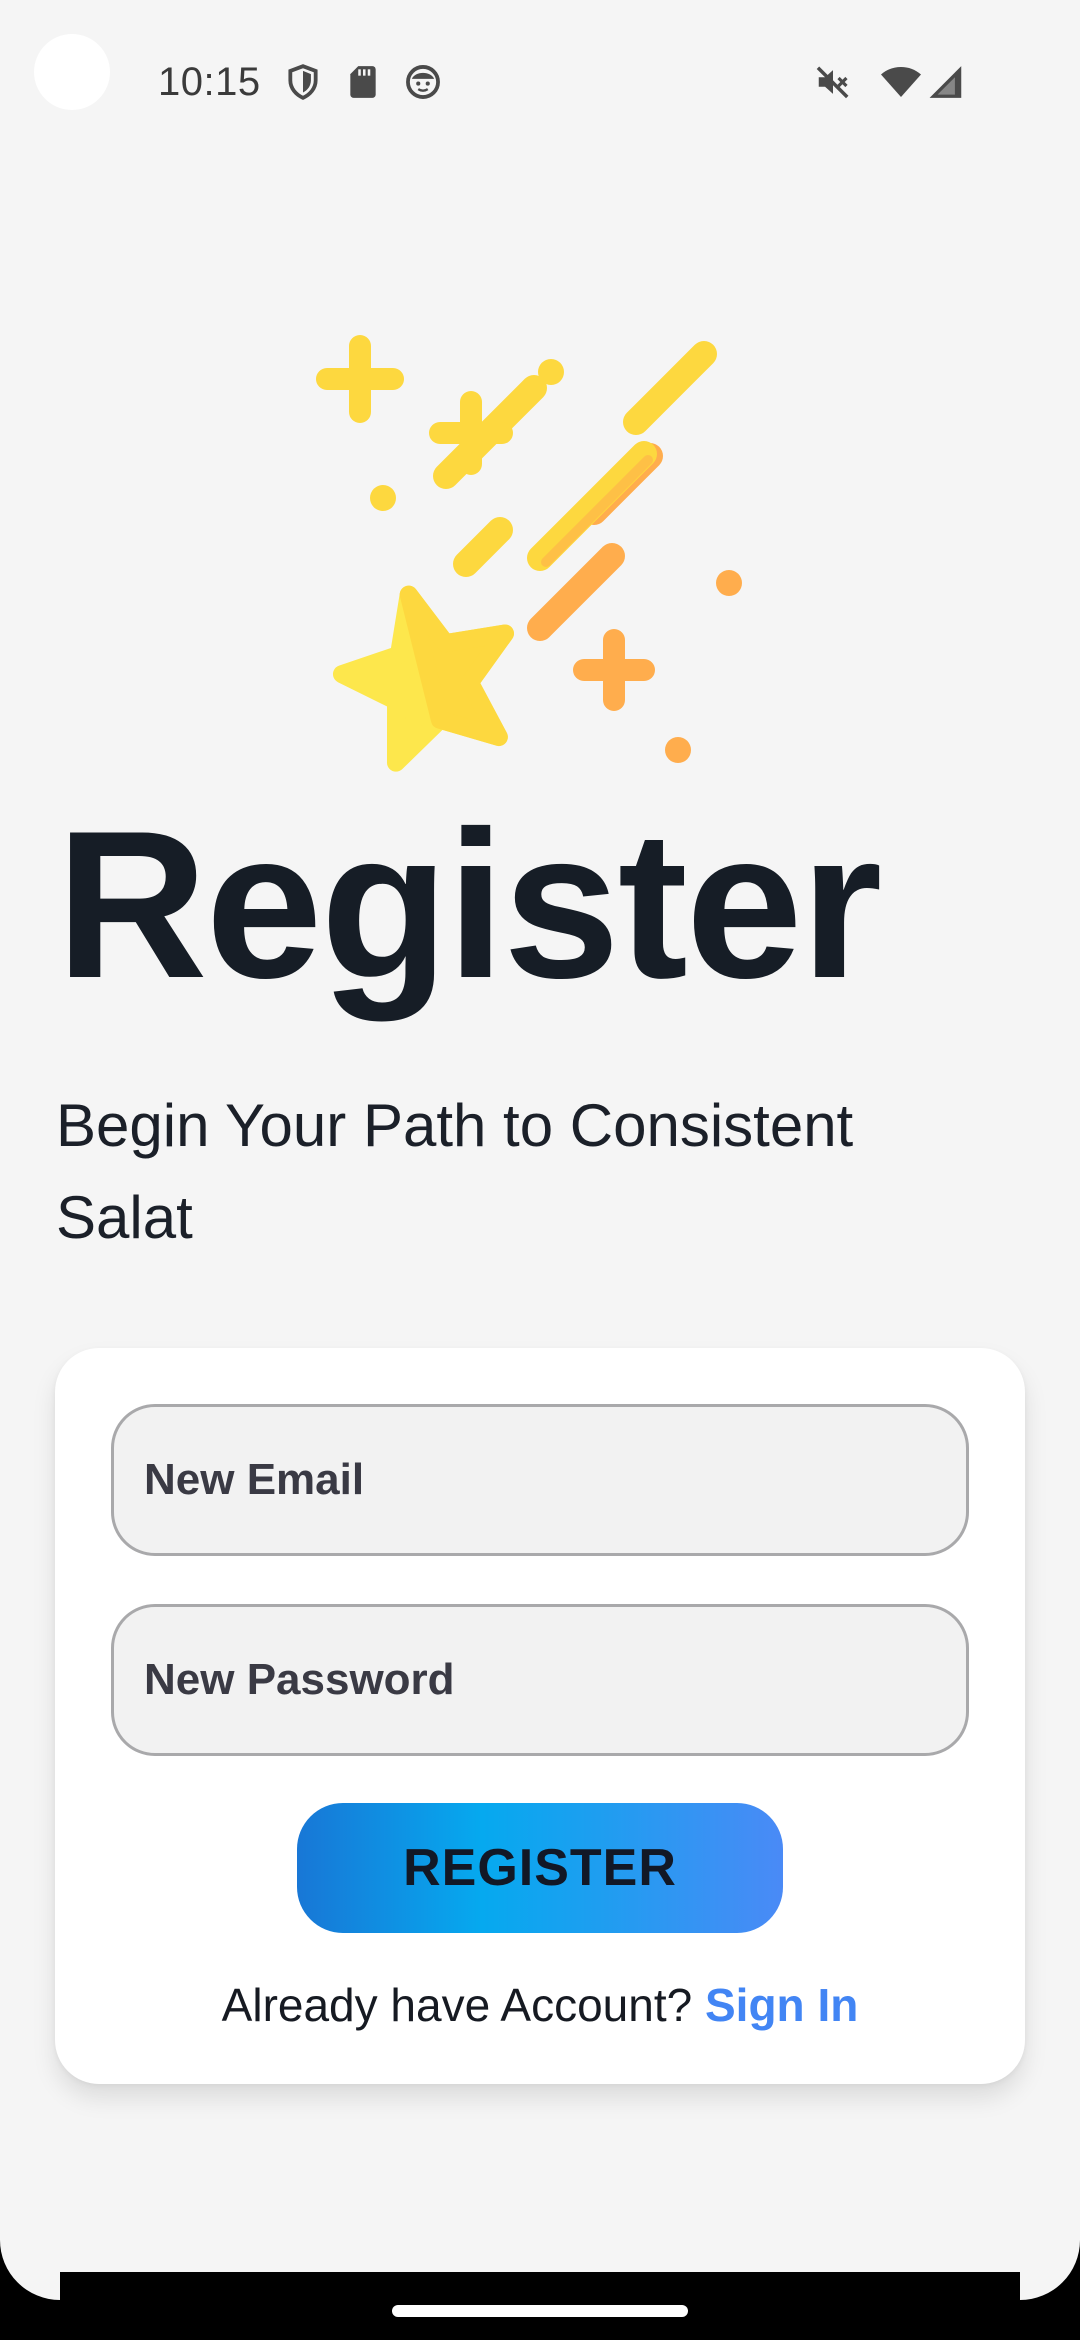 The width and height of the screenshot is (1080, 2340). I want to click on page-subtitle: Begin Your Path to Consistent Salat, so click(455, 1171).